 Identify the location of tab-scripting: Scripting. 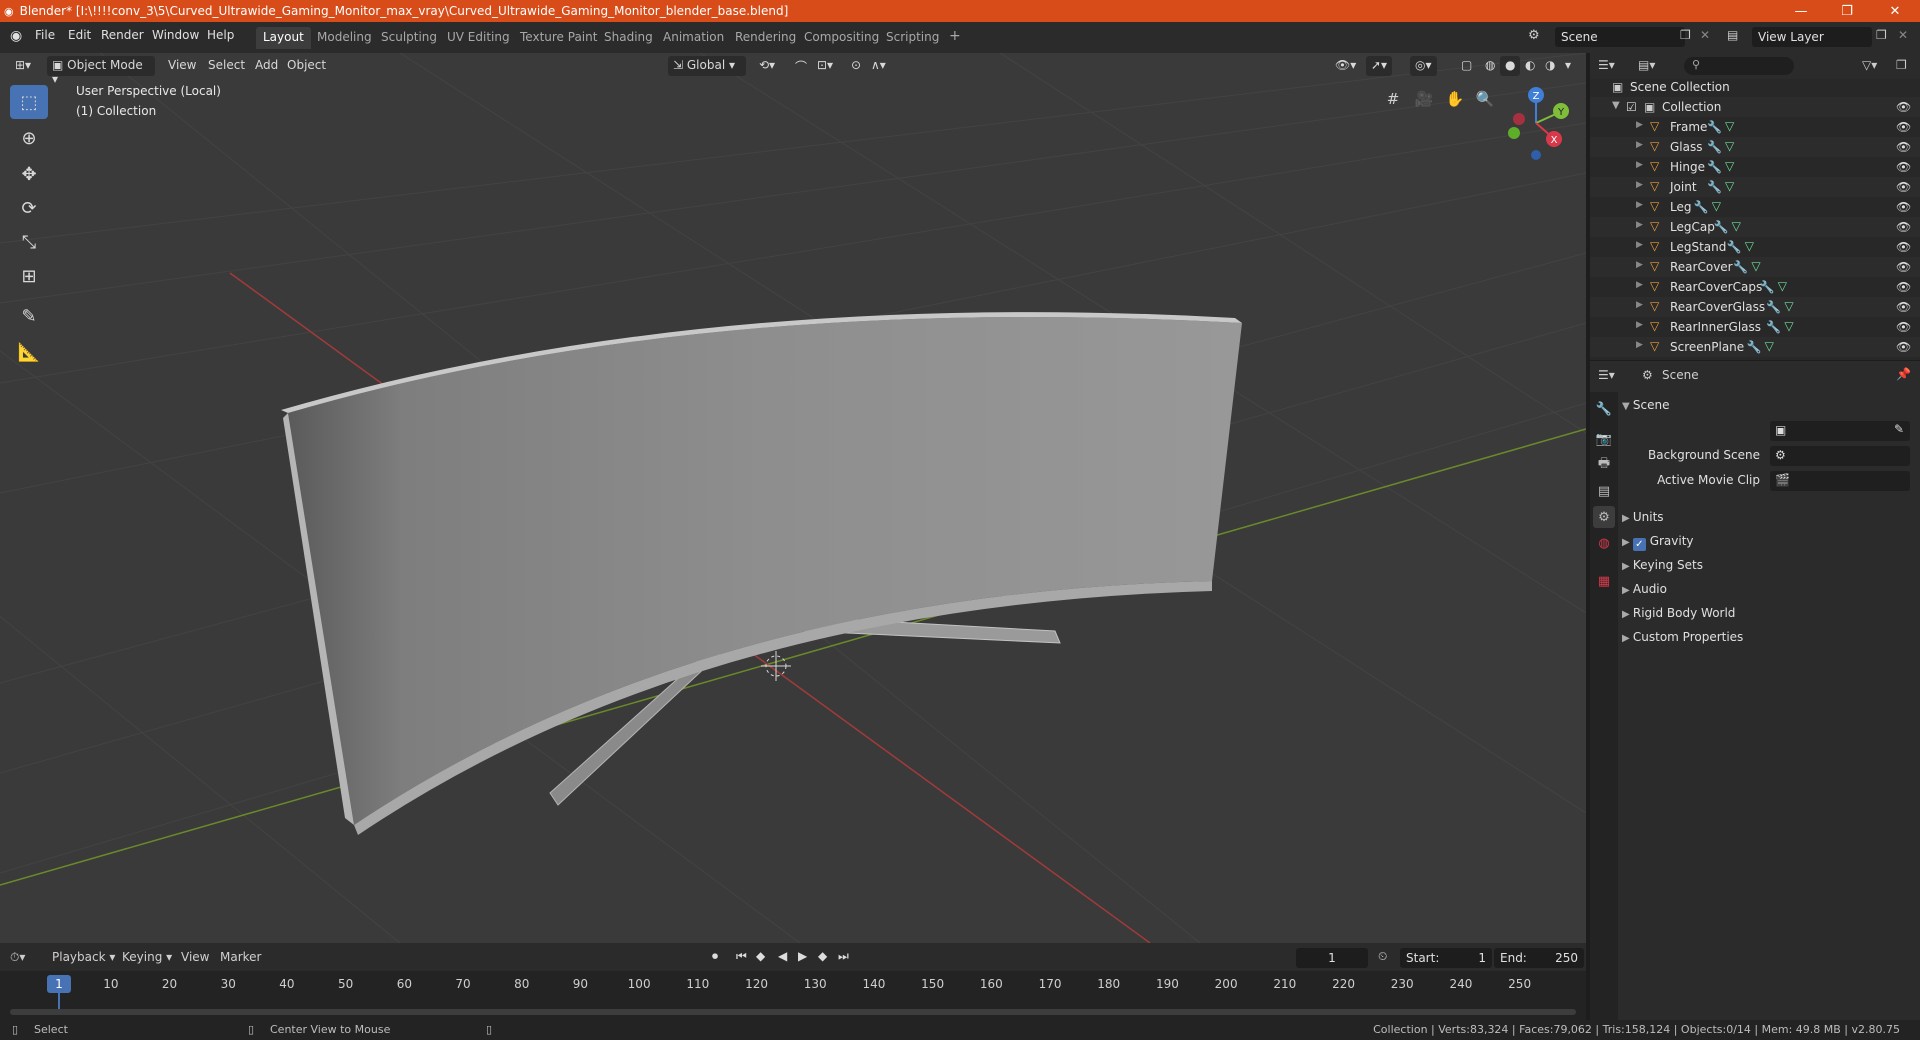
(912, 38).